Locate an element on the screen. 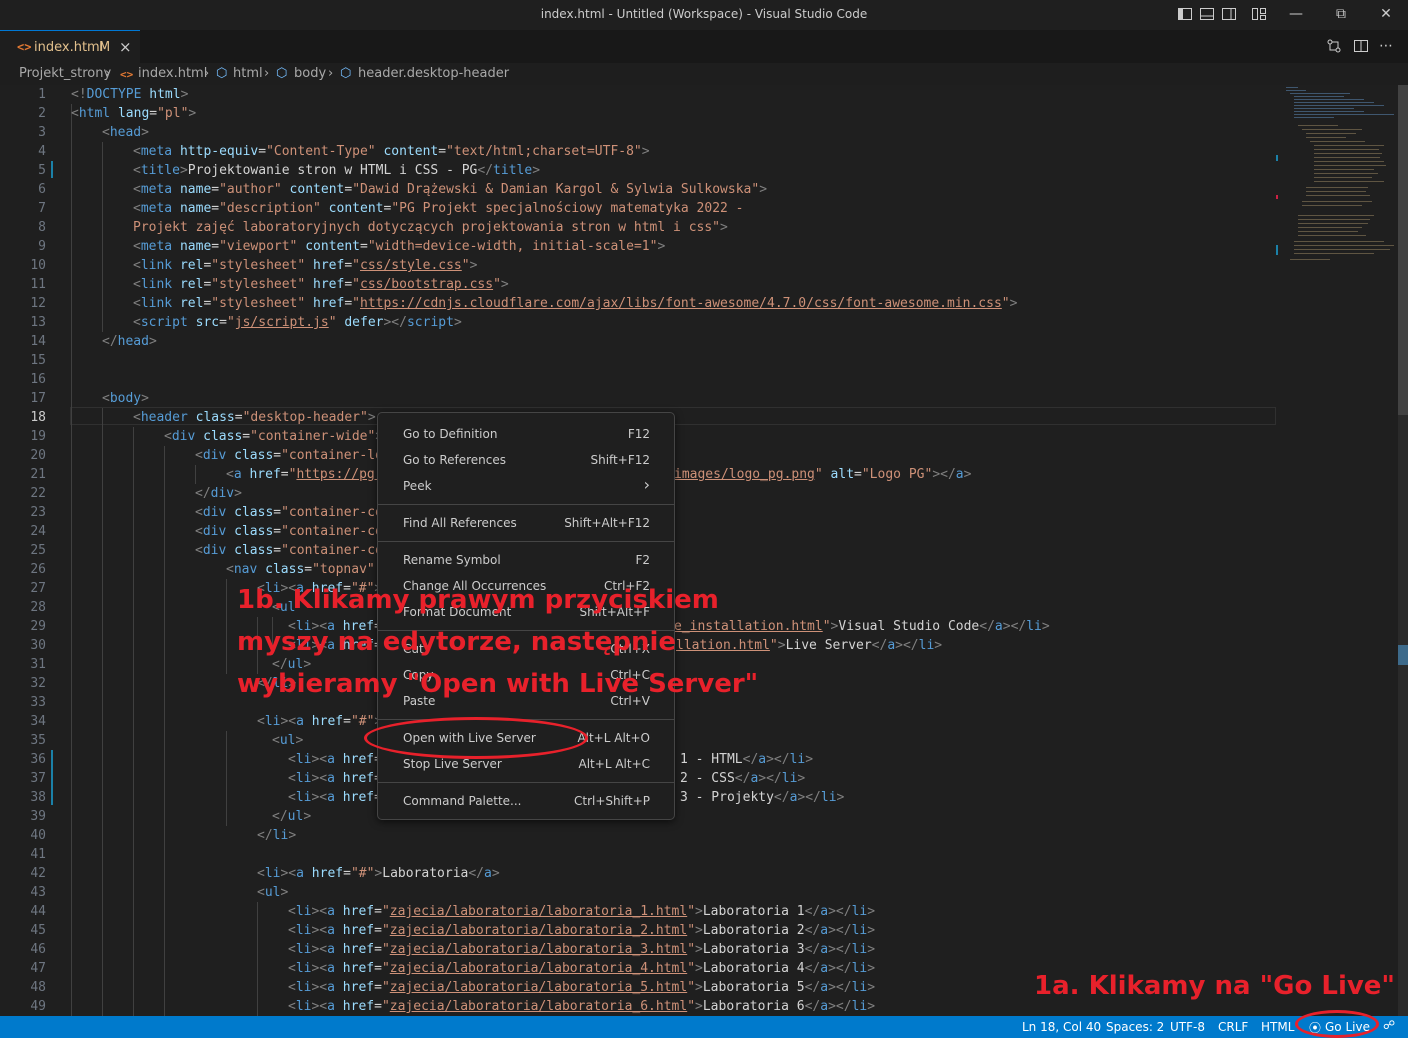  encoding: UTF-8 is located at coordinates (1187, 1027).